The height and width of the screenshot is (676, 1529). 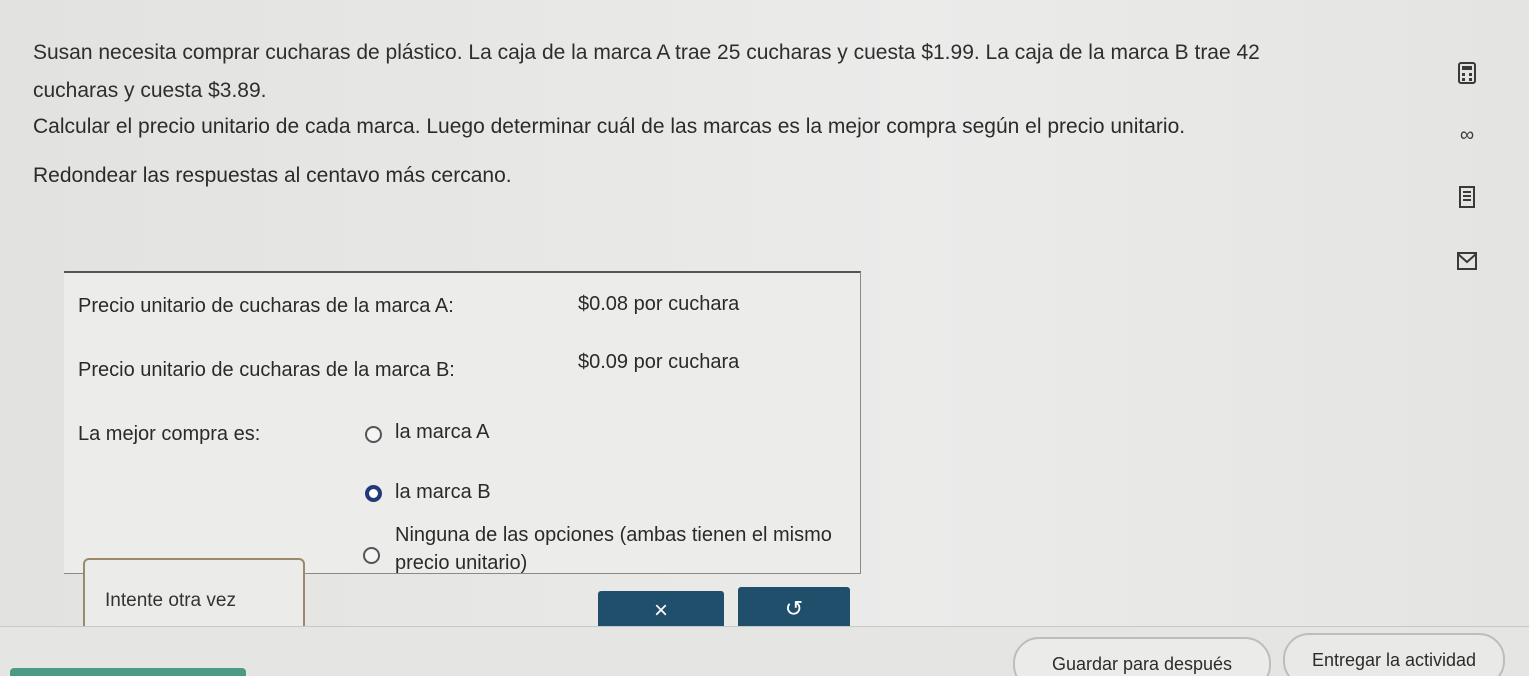 I want to click on clear-button: ×, so click(x=661, y=611).